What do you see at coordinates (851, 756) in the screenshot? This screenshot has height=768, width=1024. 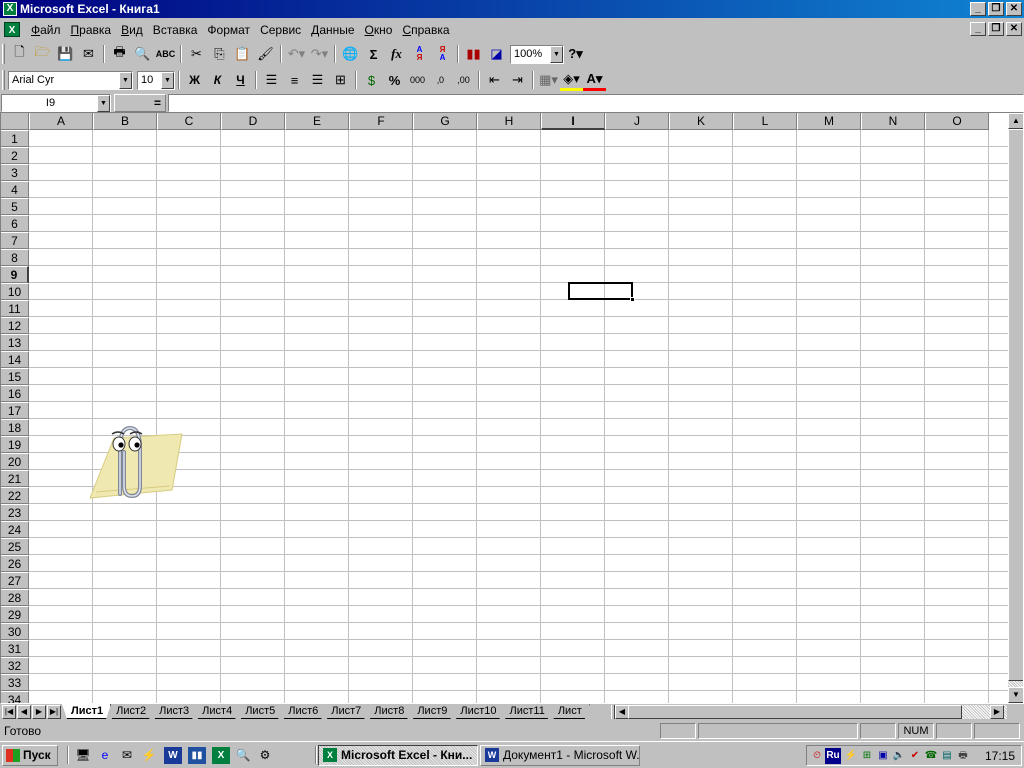 I see `power-icon: ⚡` at bounding box center [851, 756].